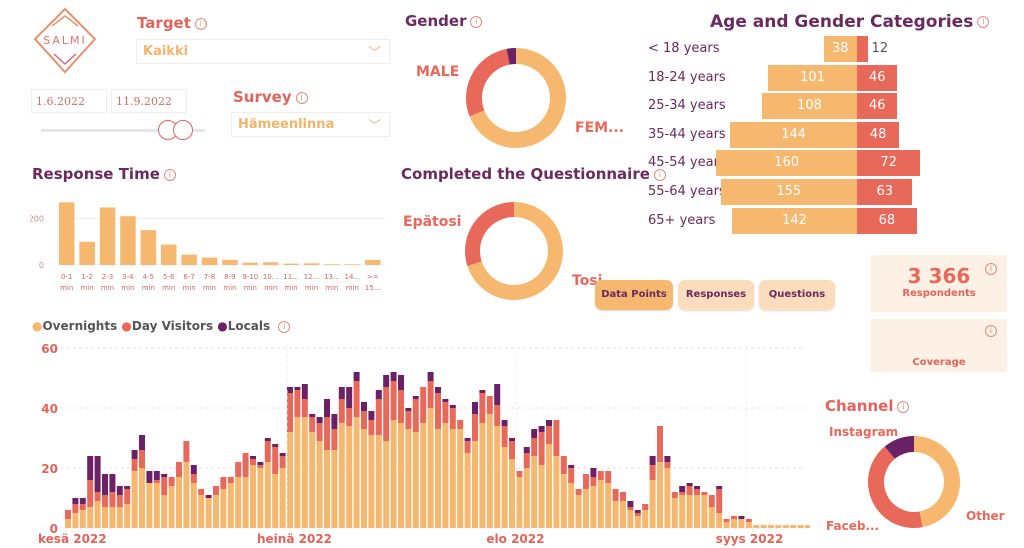 This screenshot has width=1024, height=548. Describe the element at coordinates (183, 130) in the screenshot. I see `slider-handle-end` at that location.